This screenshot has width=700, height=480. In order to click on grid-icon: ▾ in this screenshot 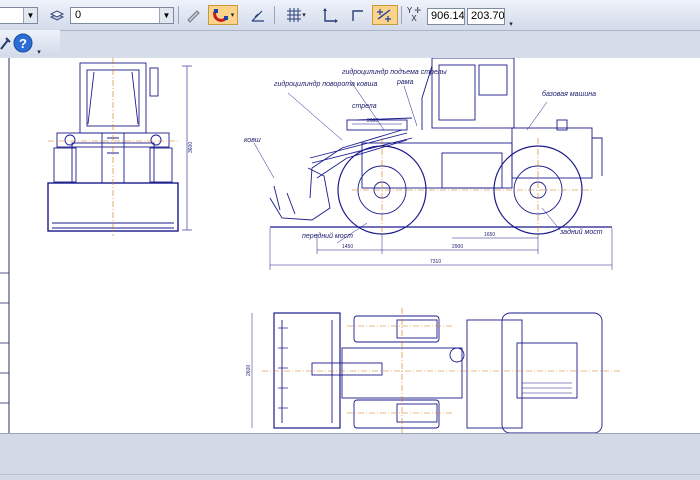, I will do `click(296, 15)`.